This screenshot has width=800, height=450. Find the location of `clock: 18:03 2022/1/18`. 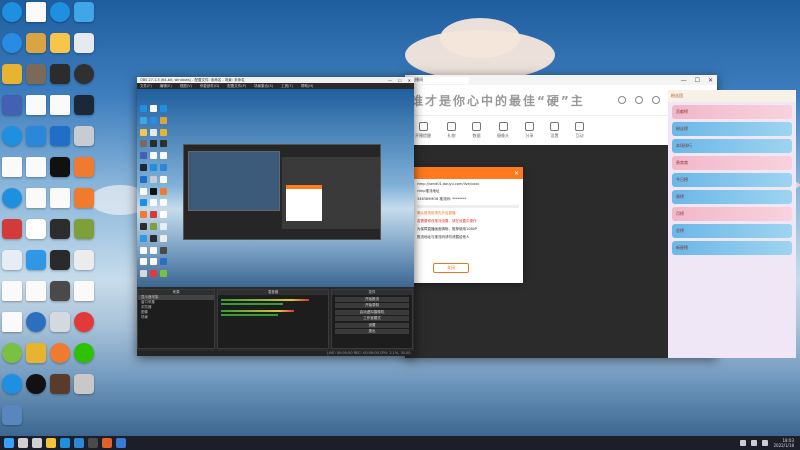

clock: 18:03 2022/1/18 is located at coordinates (783, 443).